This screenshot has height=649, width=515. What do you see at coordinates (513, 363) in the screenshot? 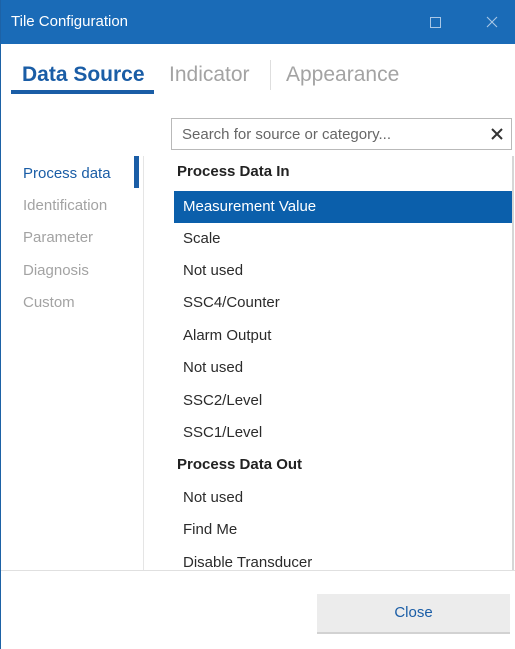
I see `list-scrollbar` at bounding box center [513, 363].